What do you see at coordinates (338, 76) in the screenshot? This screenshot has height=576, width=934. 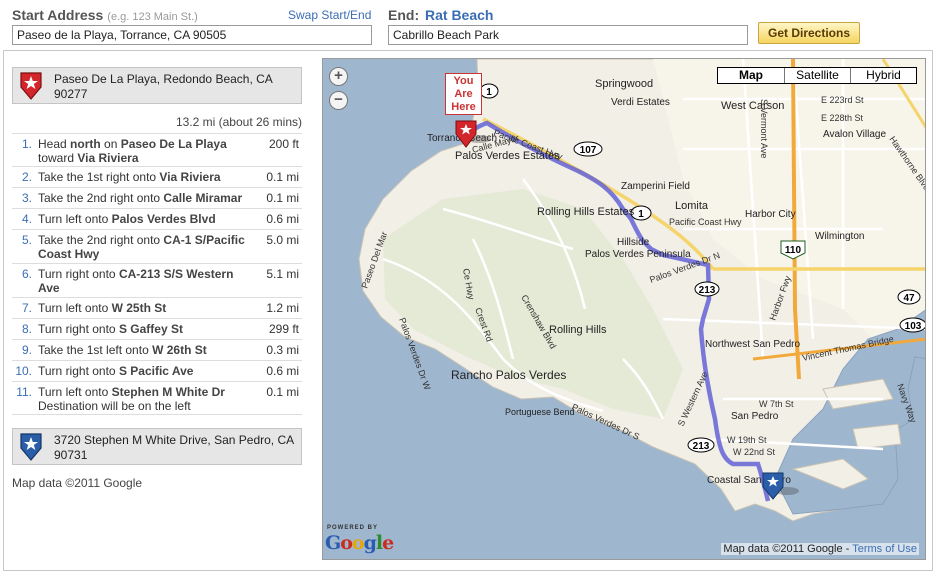 I see `zoom-in-button: +` at bounding box center [338, 76].